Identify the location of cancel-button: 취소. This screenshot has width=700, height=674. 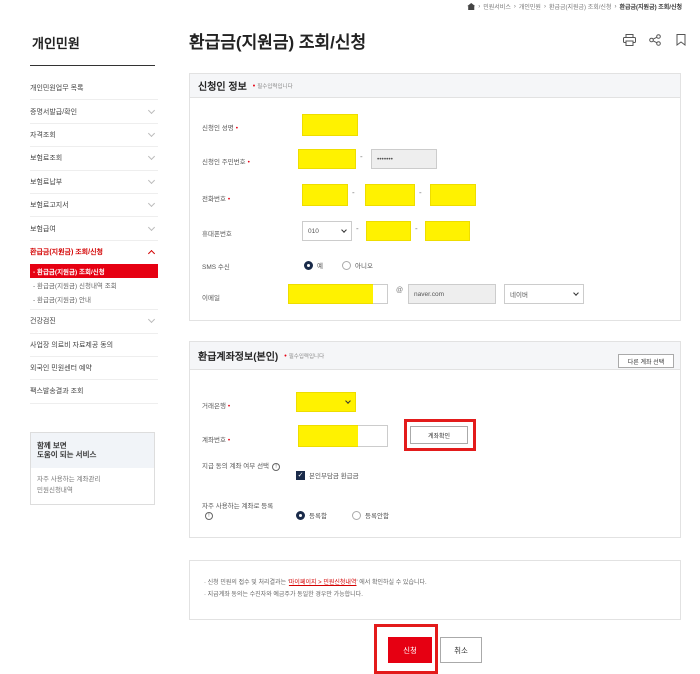
(461, 650).